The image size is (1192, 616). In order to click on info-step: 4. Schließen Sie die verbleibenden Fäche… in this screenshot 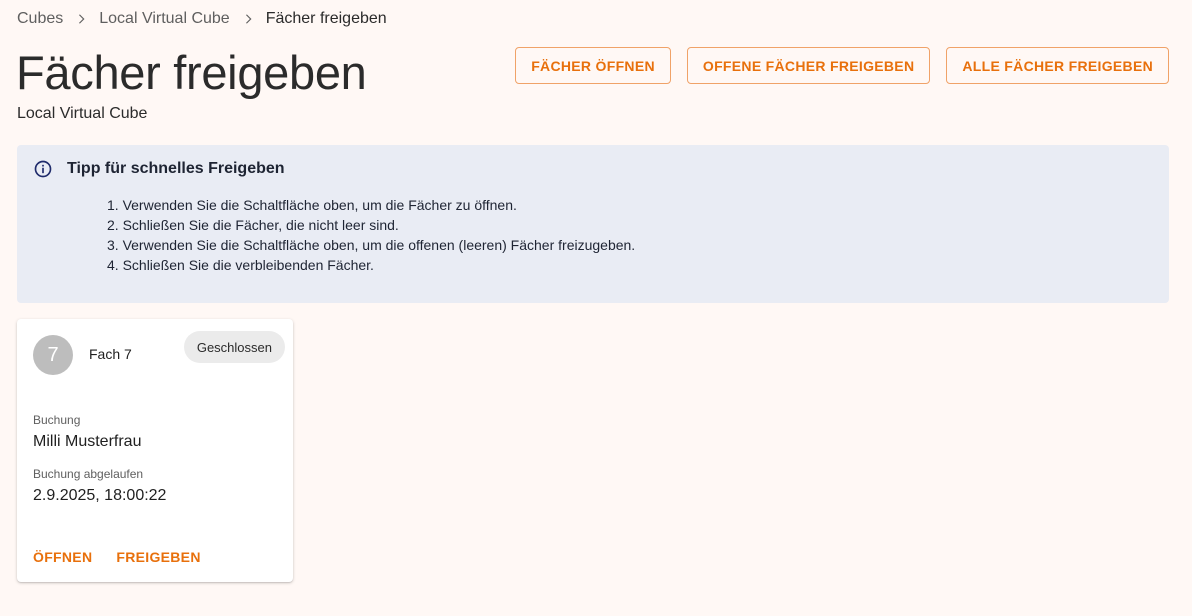, I will do `click(240, 265)`.